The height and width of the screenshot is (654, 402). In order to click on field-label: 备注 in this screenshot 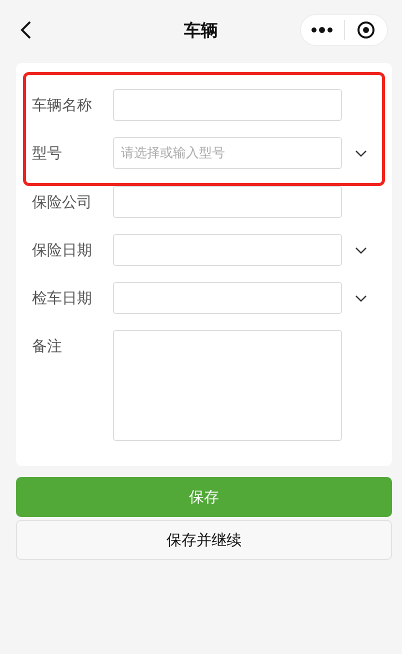, I will do `click(47, 346)`.